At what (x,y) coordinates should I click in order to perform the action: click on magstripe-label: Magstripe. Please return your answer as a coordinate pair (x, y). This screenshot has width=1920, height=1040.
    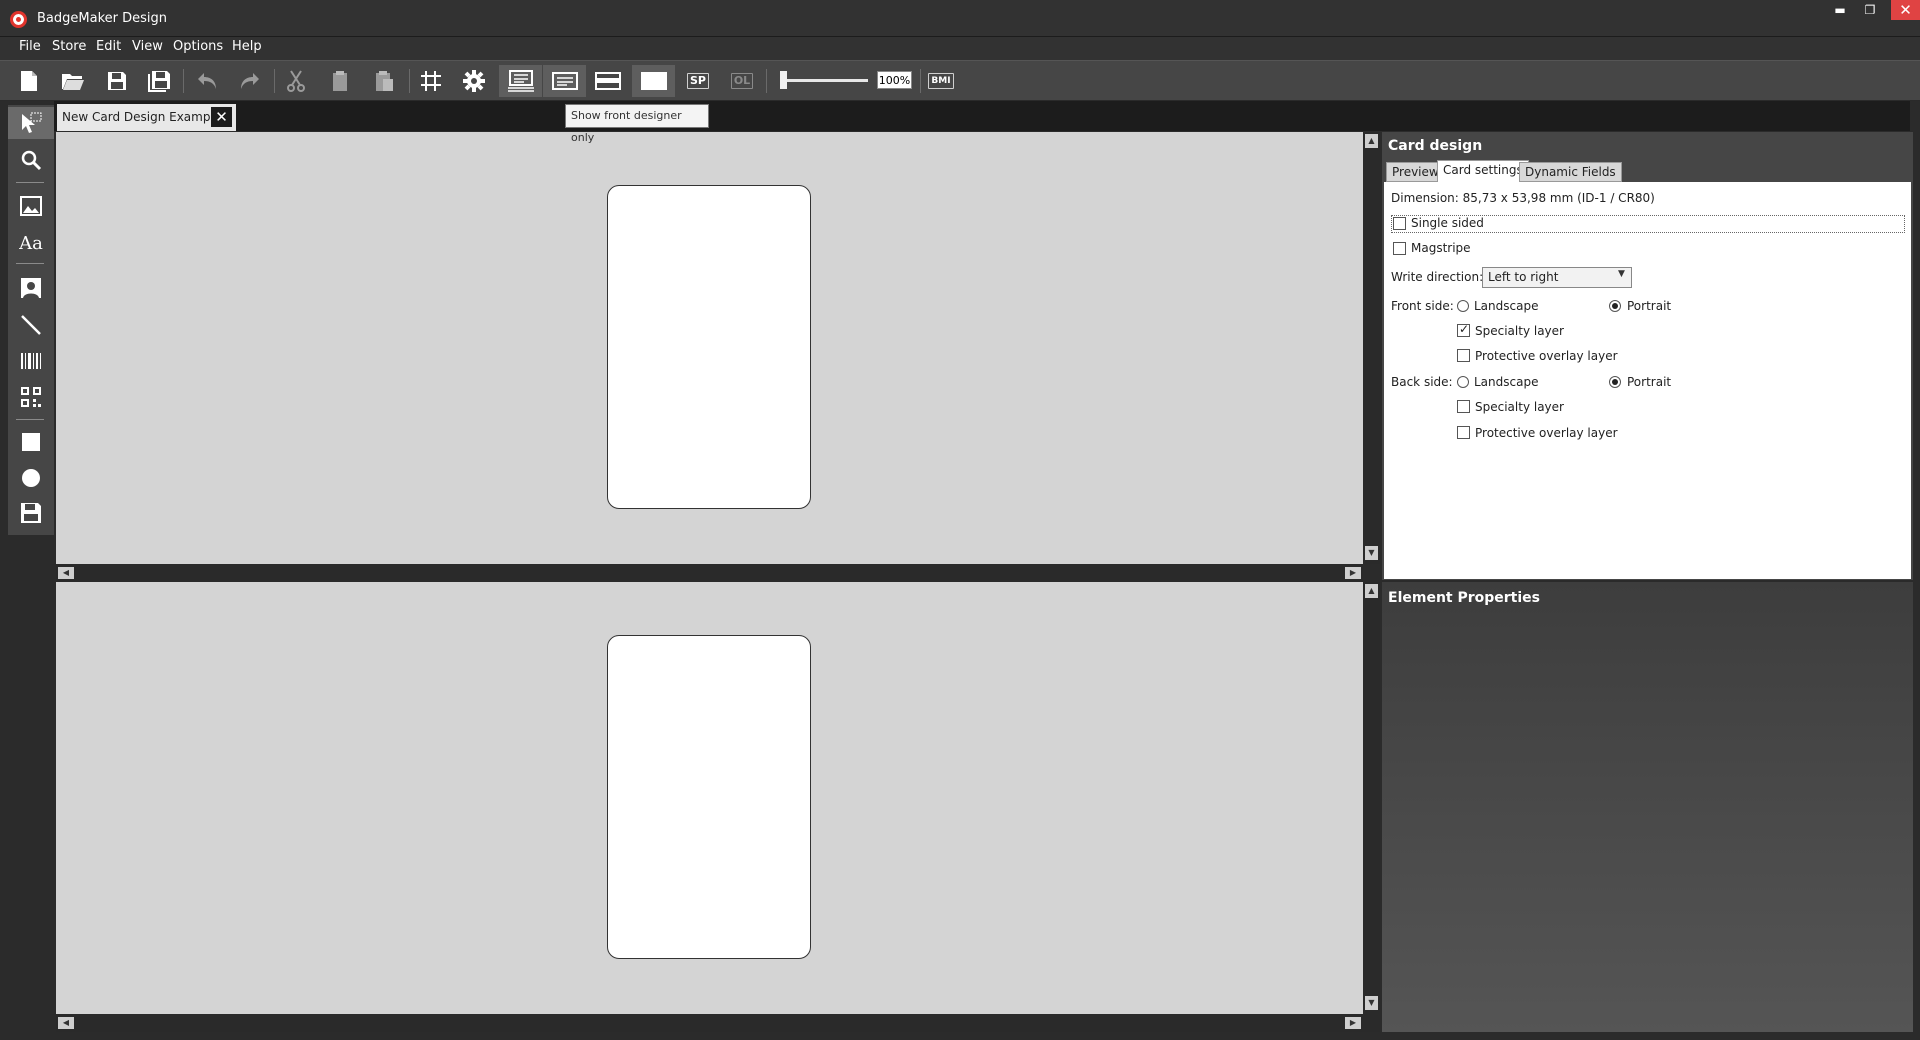
    Looking at the image, I should click on (1441, 248).